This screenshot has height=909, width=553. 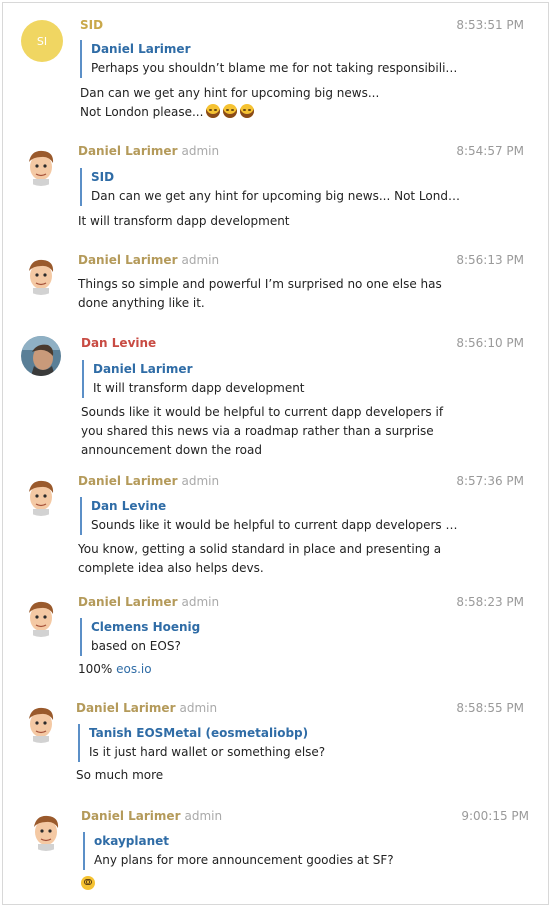 What do you see at coordinates (131, 841) in the screenshot?
I see `quote-author: okayplanet` at bounding box center [131, 841].